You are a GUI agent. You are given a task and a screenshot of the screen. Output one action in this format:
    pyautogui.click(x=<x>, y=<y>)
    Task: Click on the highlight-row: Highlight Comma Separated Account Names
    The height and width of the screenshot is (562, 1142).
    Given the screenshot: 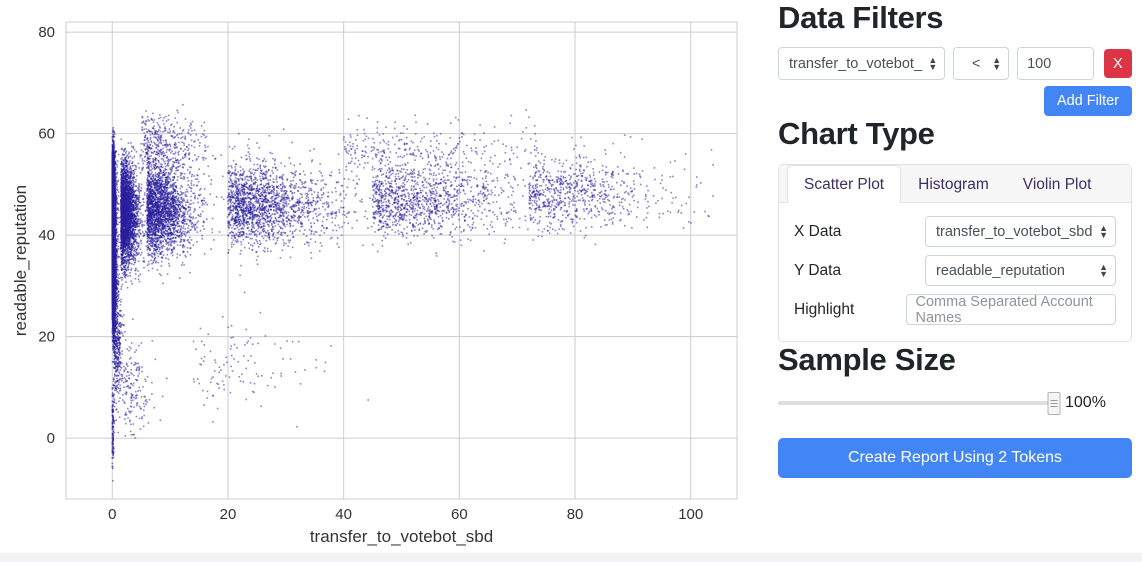 What is the action you would take?
    pyautogui.click(x=955, y=309)
    